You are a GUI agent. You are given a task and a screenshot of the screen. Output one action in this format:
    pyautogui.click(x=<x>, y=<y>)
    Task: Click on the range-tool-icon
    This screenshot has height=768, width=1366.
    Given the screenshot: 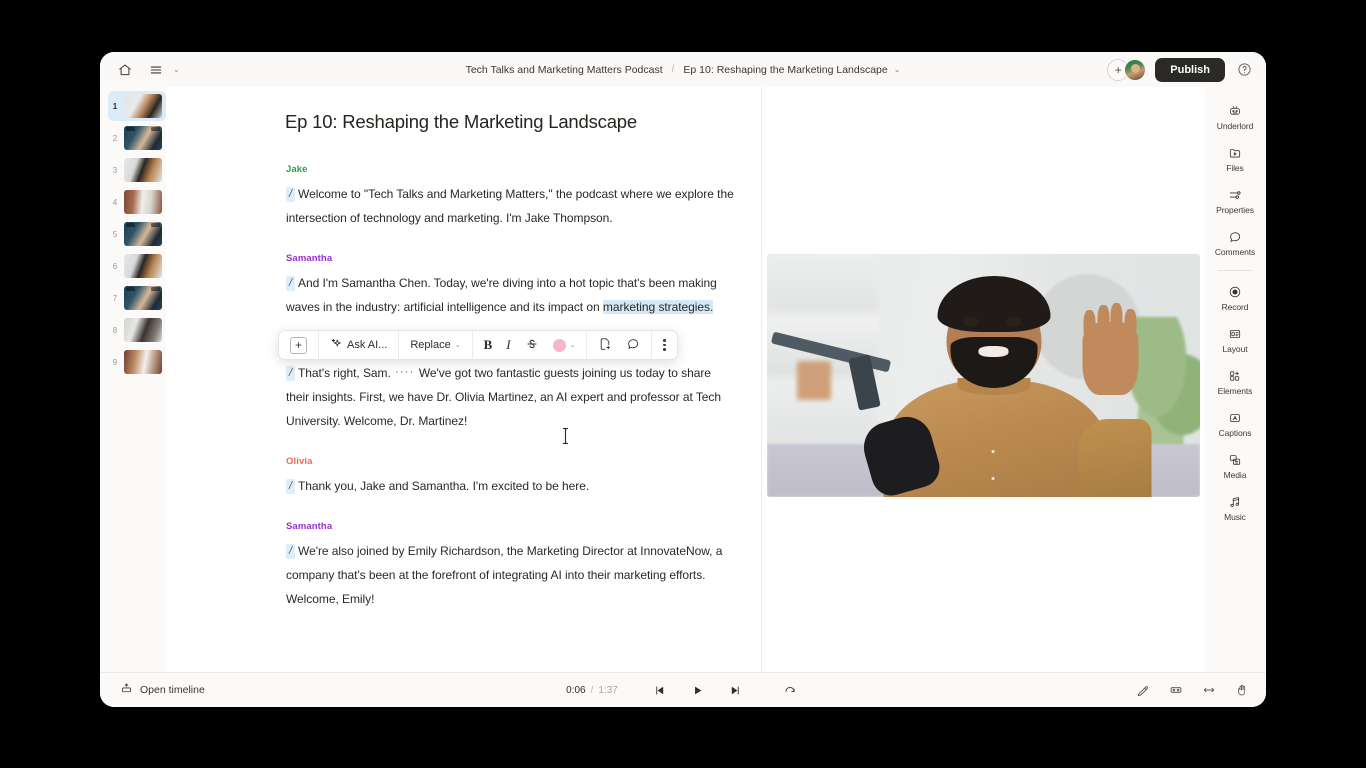 What is the action you would take?
    pyautogui.click(x=1176, y=690)
    